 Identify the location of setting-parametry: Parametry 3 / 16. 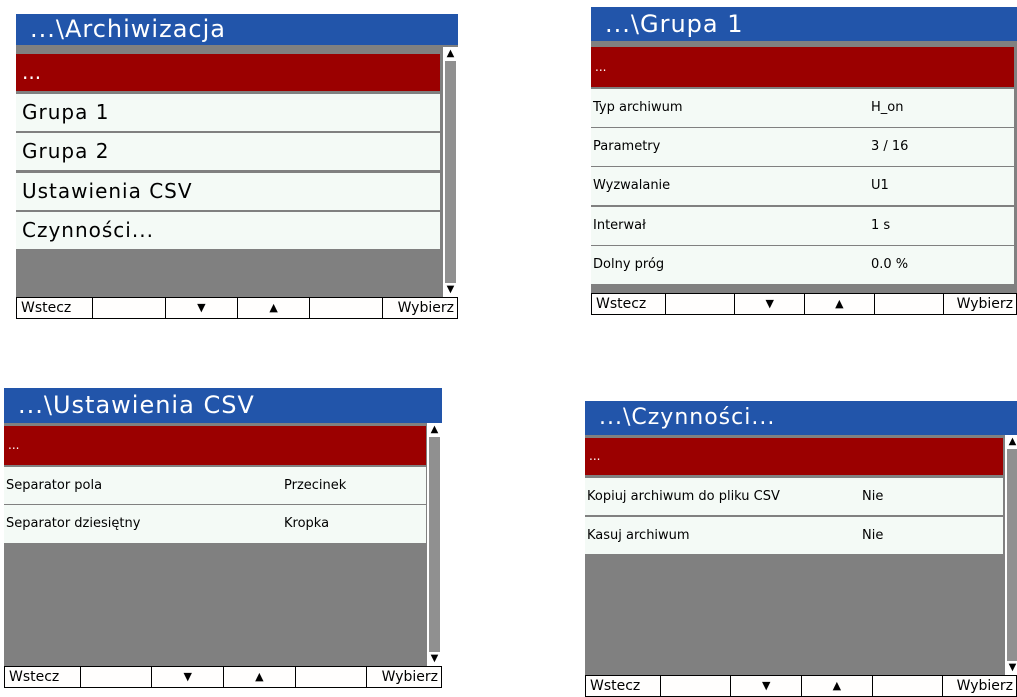
(802, 147).